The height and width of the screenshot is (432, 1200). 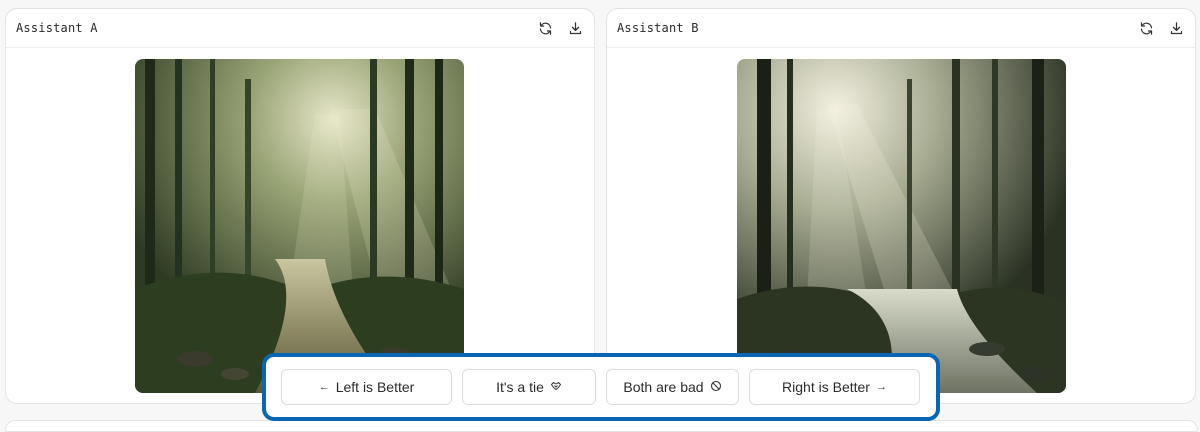 What do you see at coordinates (324, 386) in the screenshot?
I see `arrow-left-icon: ←` at bounding box center [324, 386].